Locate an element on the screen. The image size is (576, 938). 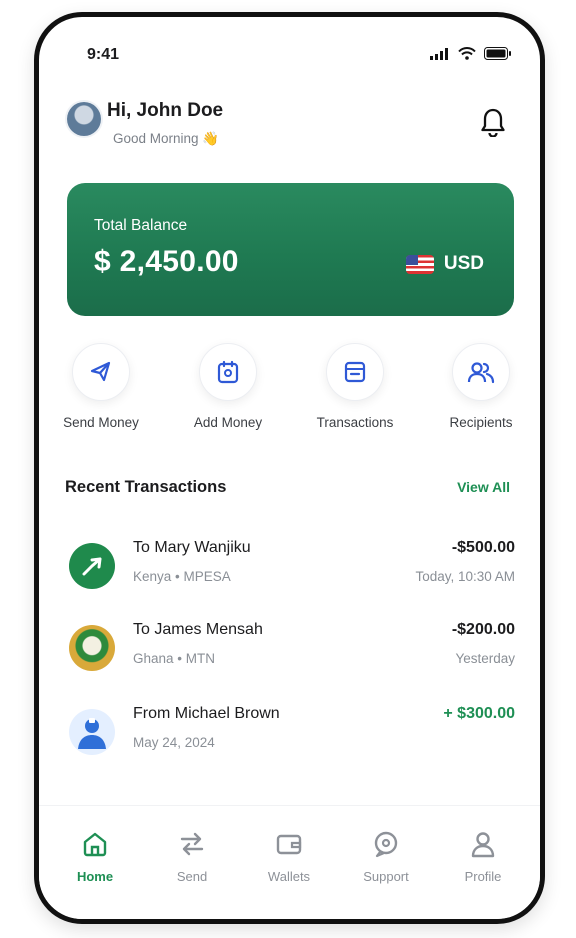
transactions-action: Transactions is located at coordinates (355, 386).